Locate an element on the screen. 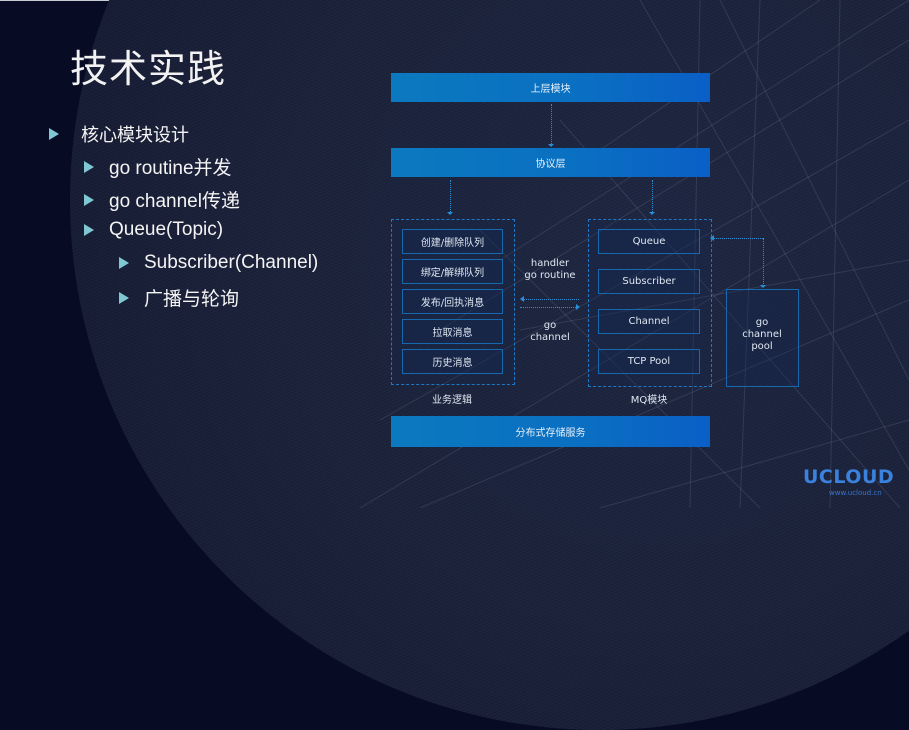 The height and width of the screenshot is (730, 909). mq-item: Queue is located at coordinates (649, 241).